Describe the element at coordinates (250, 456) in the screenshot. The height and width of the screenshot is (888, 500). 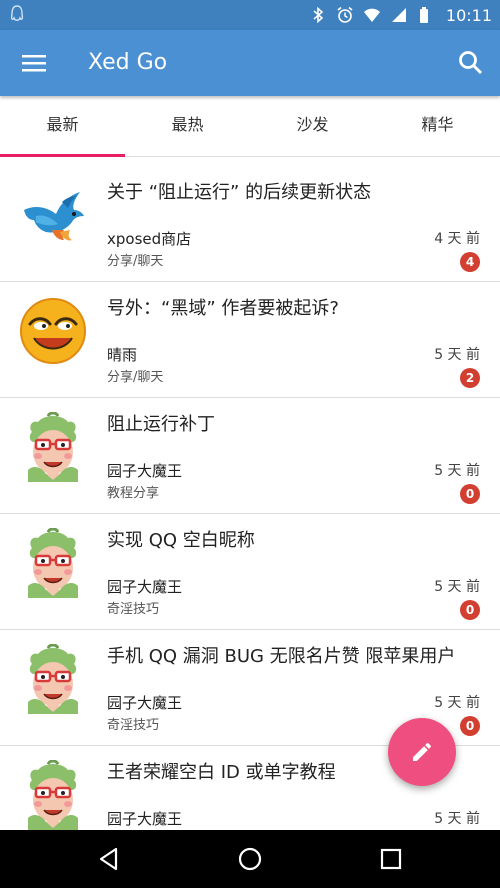
I see `list-item: 阻止运行补丁 园子大魔王 教程分享 5 天 前 0` at that location.